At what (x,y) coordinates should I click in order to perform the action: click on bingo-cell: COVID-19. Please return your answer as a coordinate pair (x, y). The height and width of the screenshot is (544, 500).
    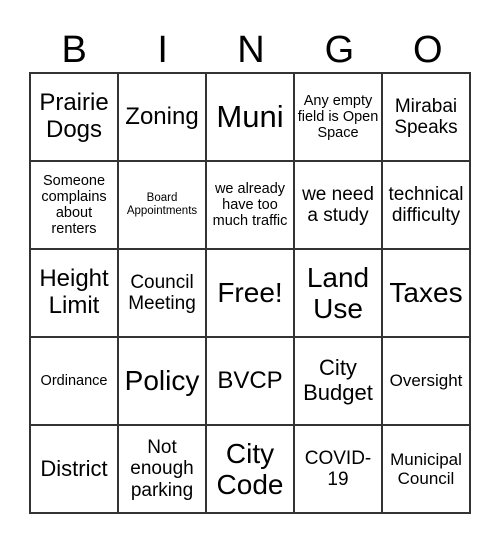
    Looking at the image, I should click on (338, 469).